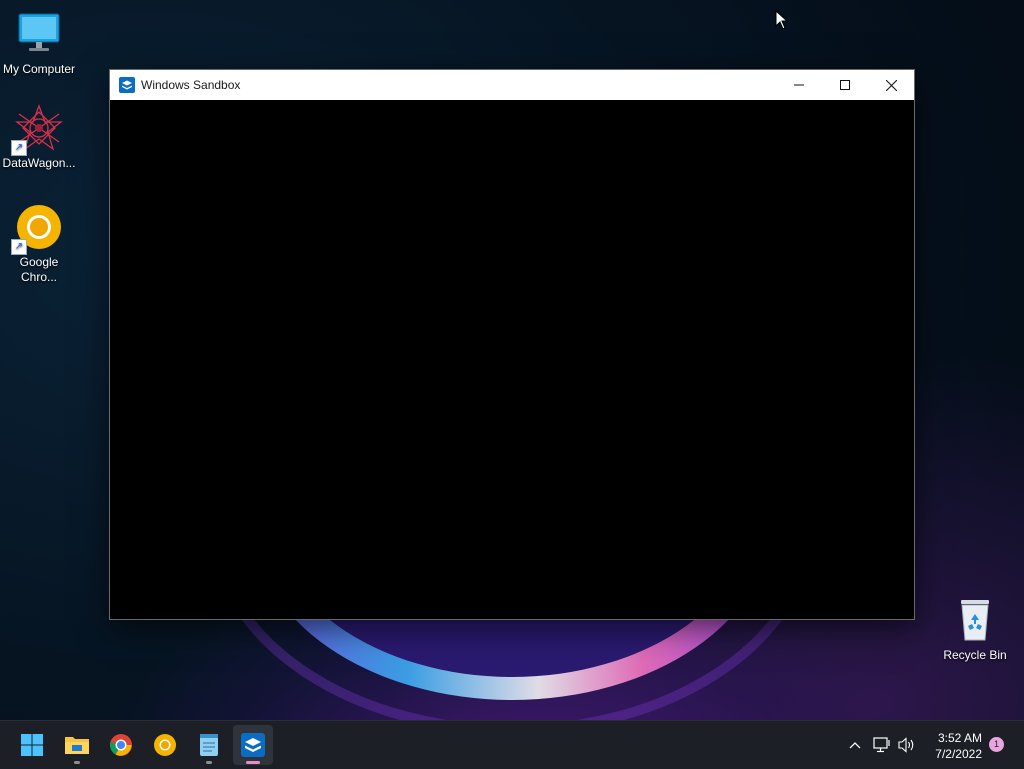  I want to click on taskbar-windows-sandbox, so click(253, 745).